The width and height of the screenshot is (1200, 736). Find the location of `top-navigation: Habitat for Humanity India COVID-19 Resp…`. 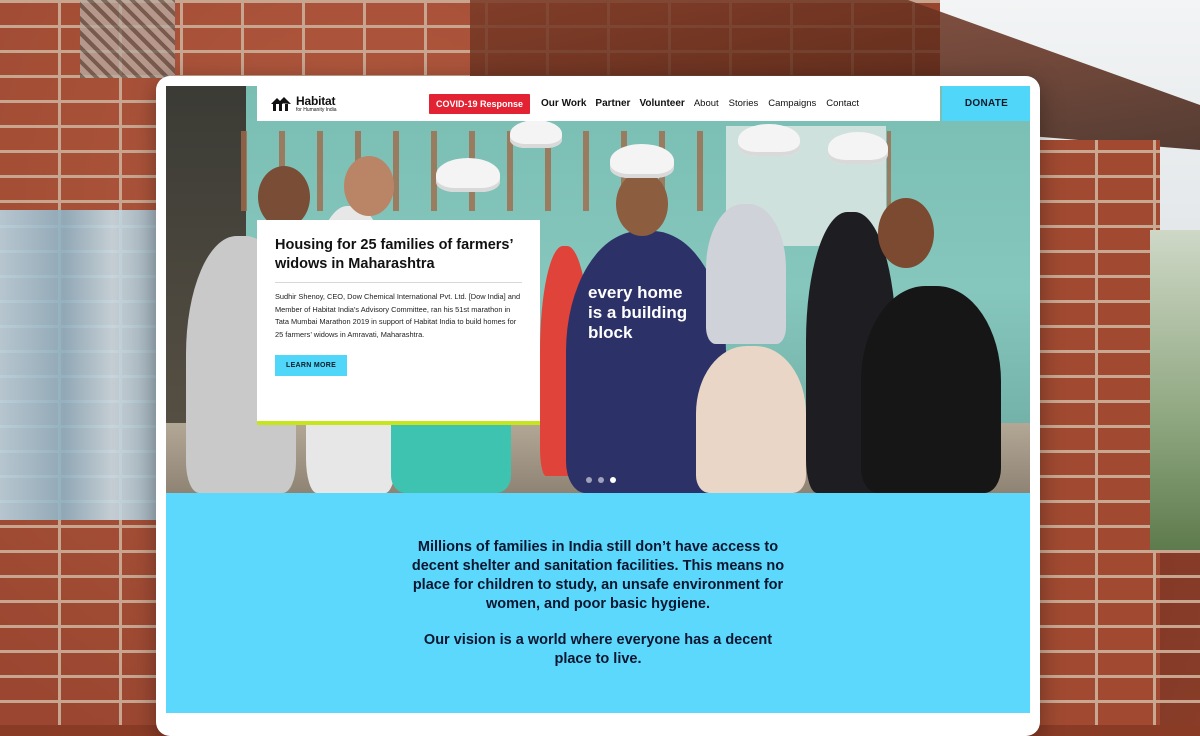

top-navigation: Habitat for Humanity India COVID-19 Resp… is located at coordinates (643, 103).